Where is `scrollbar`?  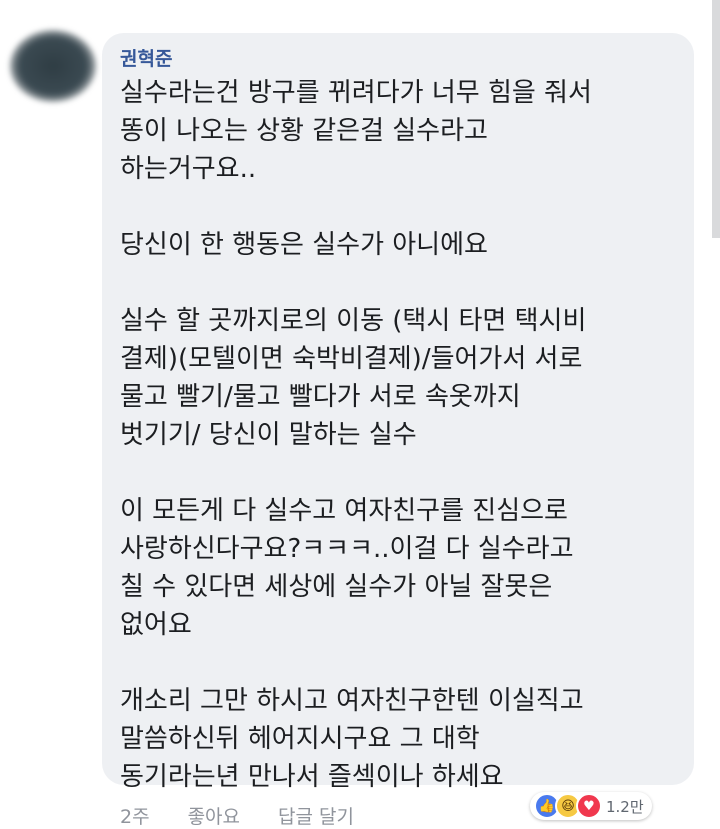
scrollbar is located at coordinates (716, 119).